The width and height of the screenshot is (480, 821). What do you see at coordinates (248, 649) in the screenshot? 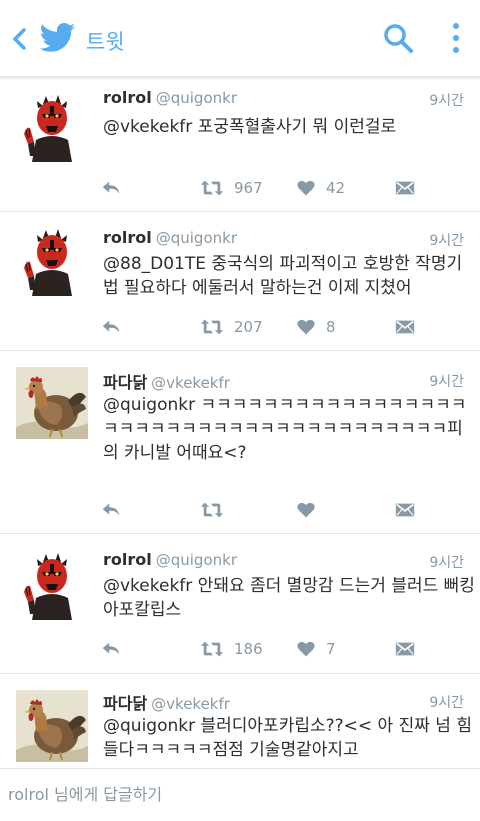
I see `retweet-count: 186` at bounding box center [248, 649].